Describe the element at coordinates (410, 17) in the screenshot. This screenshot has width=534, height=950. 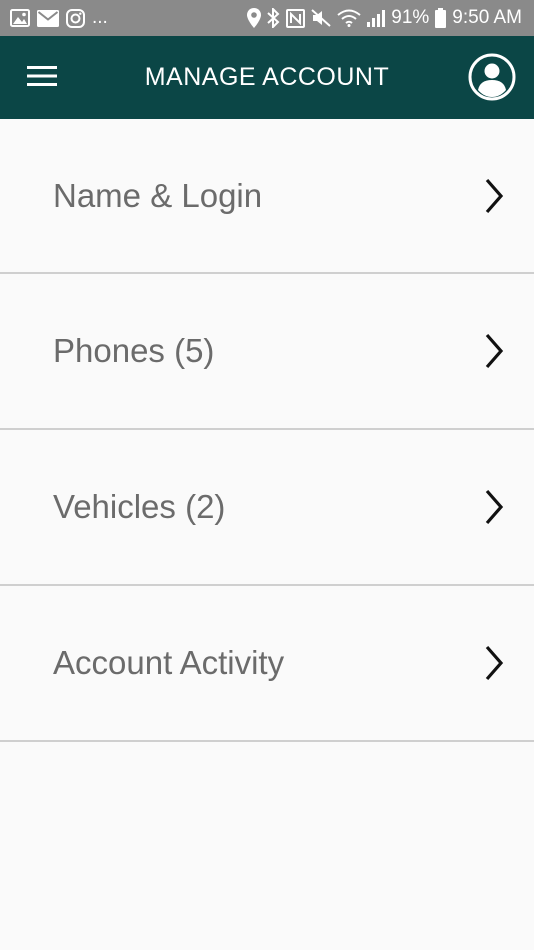
I see `battery-percentage: 91%` at that location.